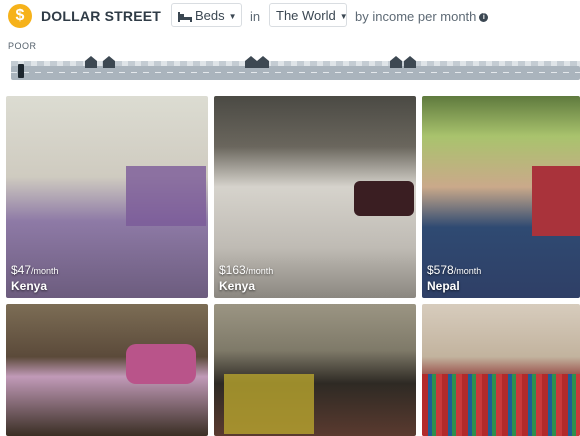  What do you see at coordinates (101, 16) in the screenshot?
I see `brand-title: DOLLAR STREET` at bounding box center [101, 16].